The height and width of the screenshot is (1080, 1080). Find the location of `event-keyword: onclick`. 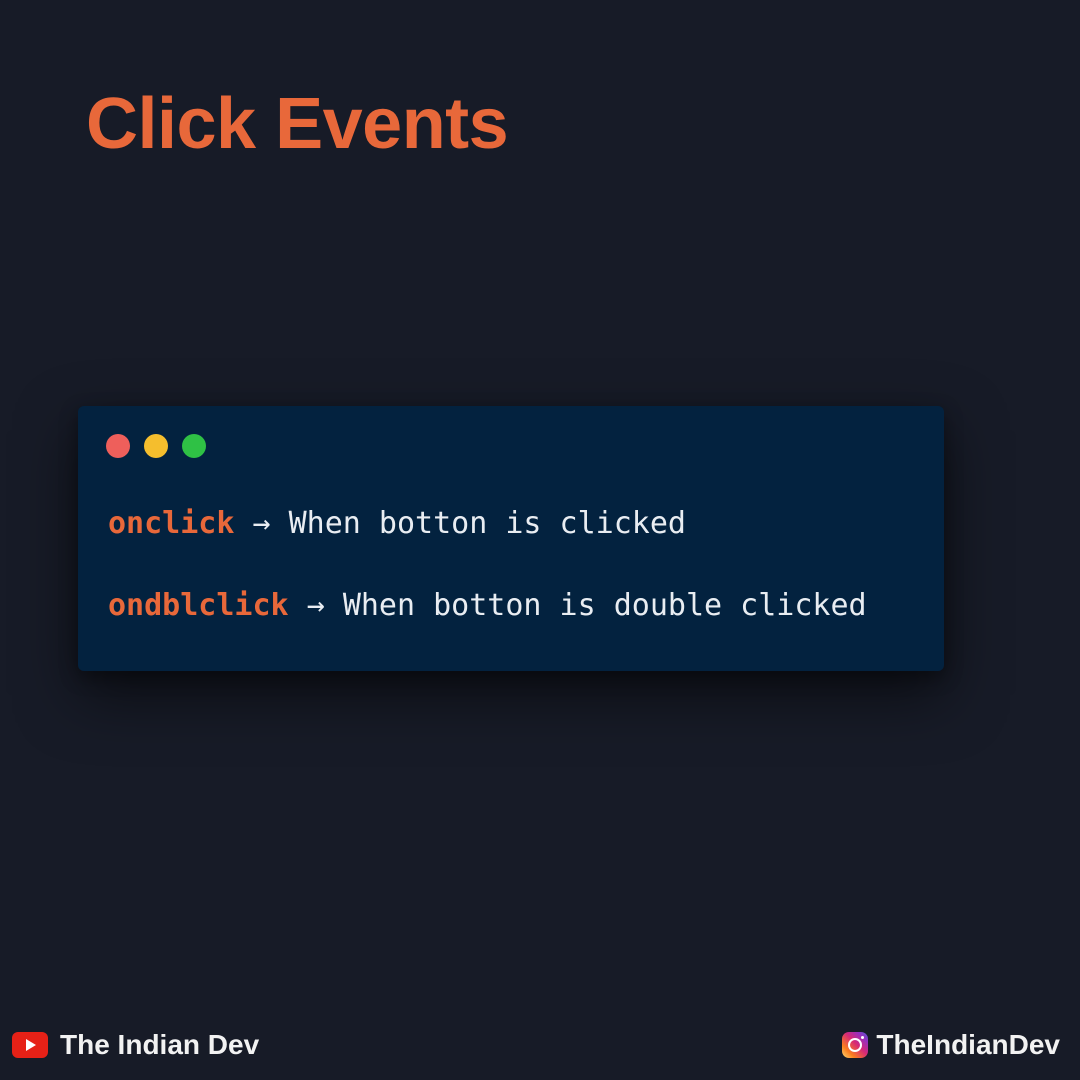

event-keyword: onclick is located at coordinates (171, 523).